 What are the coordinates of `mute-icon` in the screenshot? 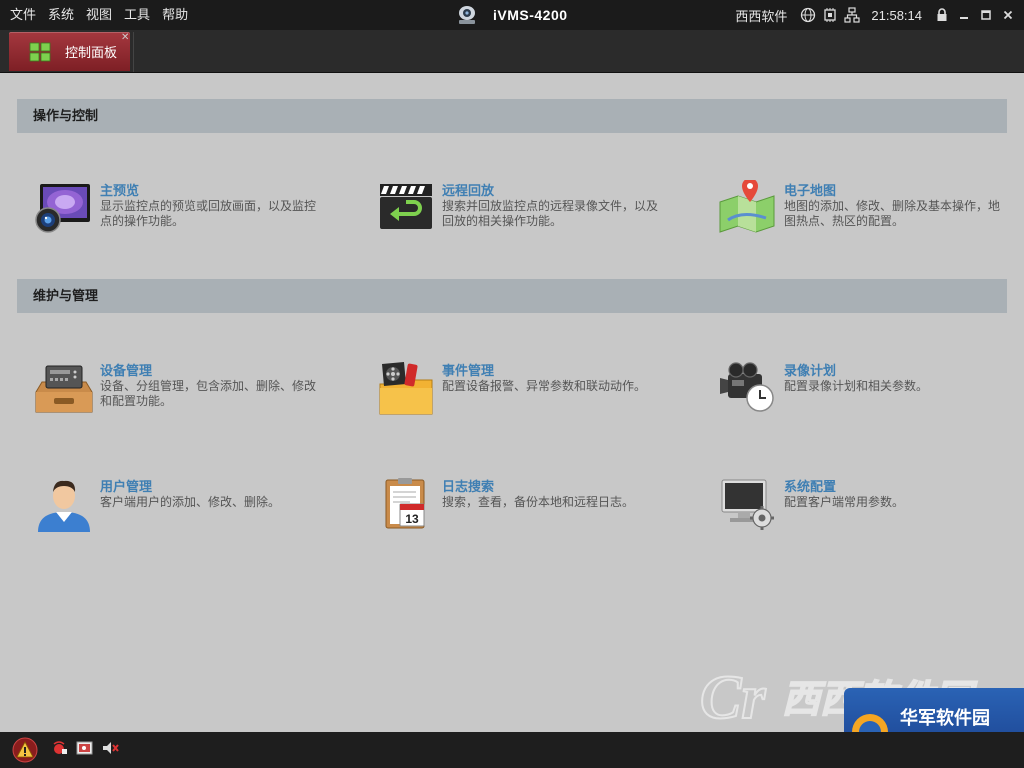 It's located at (111, 748).